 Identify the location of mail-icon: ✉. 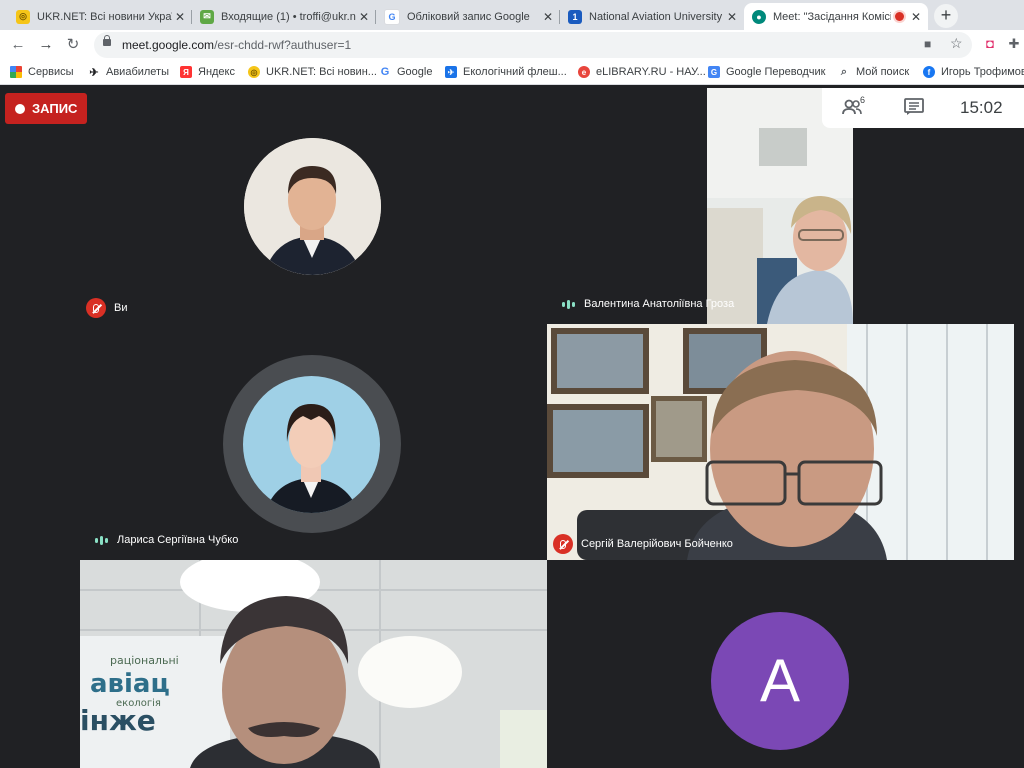
(207, 16).